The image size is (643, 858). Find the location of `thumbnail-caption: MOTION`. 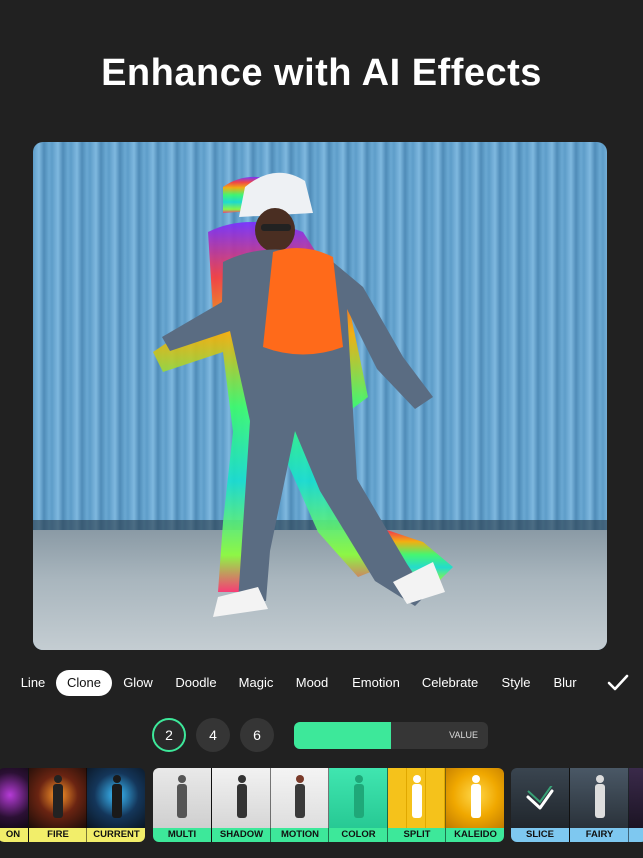

thumbnail-caption: MOTION is located at coordinates (300, 835).